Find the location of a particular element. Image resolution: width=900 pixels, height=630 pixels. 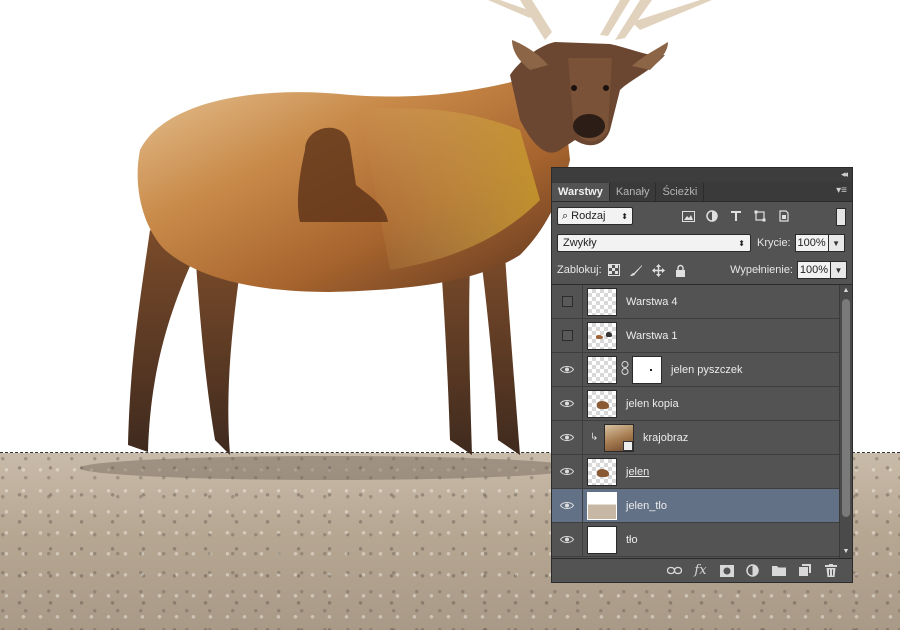

layers-bottom-toolbar: fx is located at coordinates (702, 570).